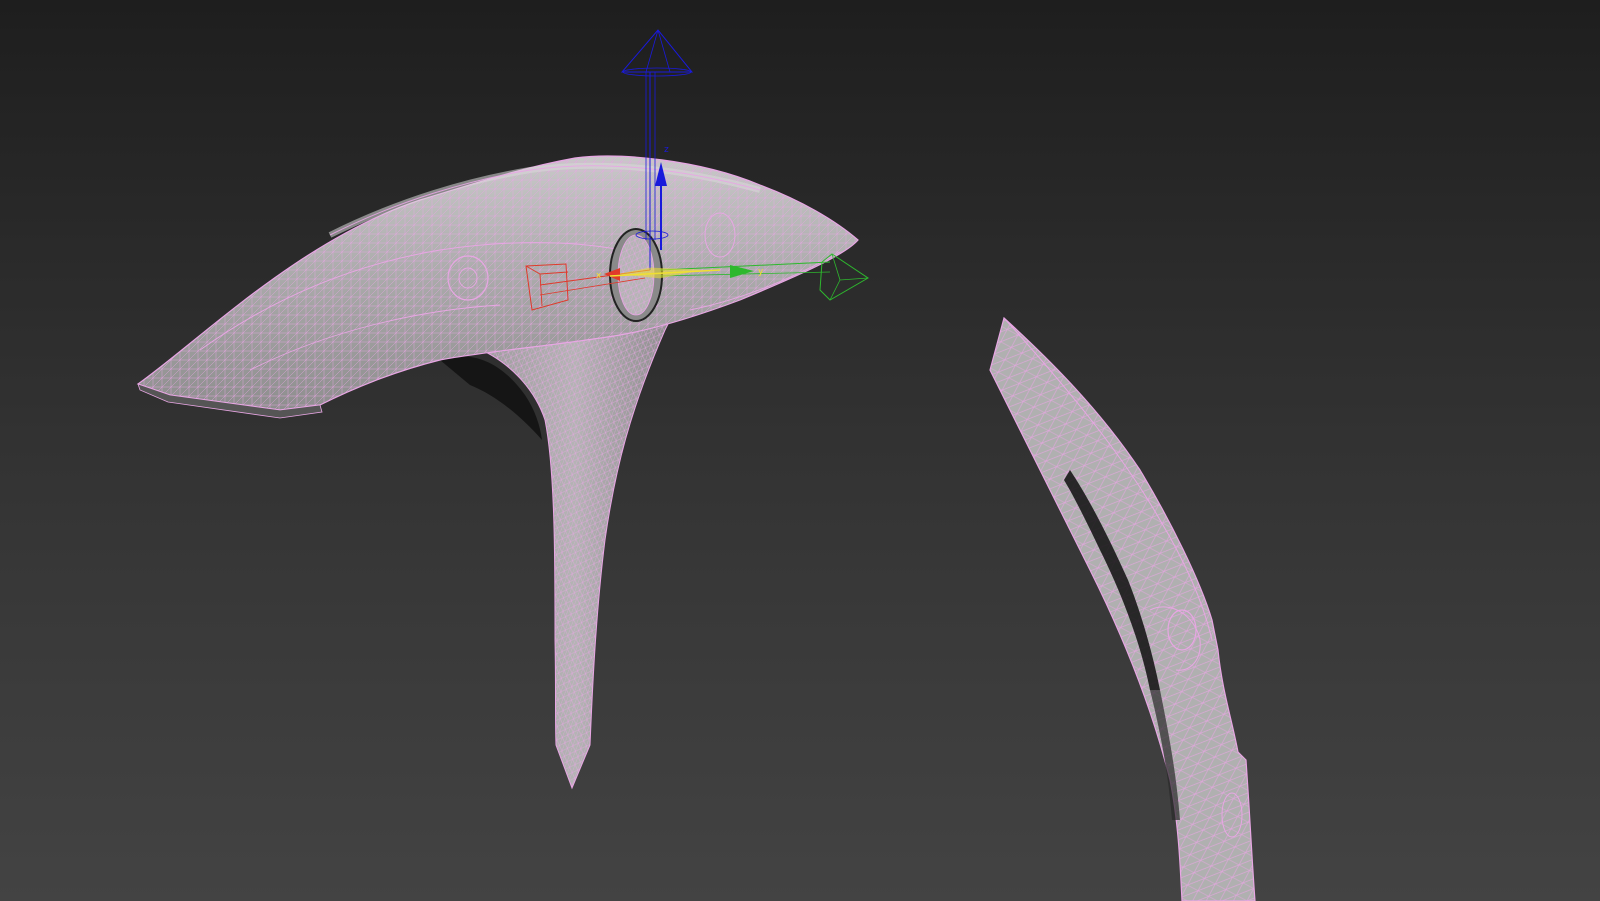  I want to click on gizmo-z-label: z, so click(666, 150).